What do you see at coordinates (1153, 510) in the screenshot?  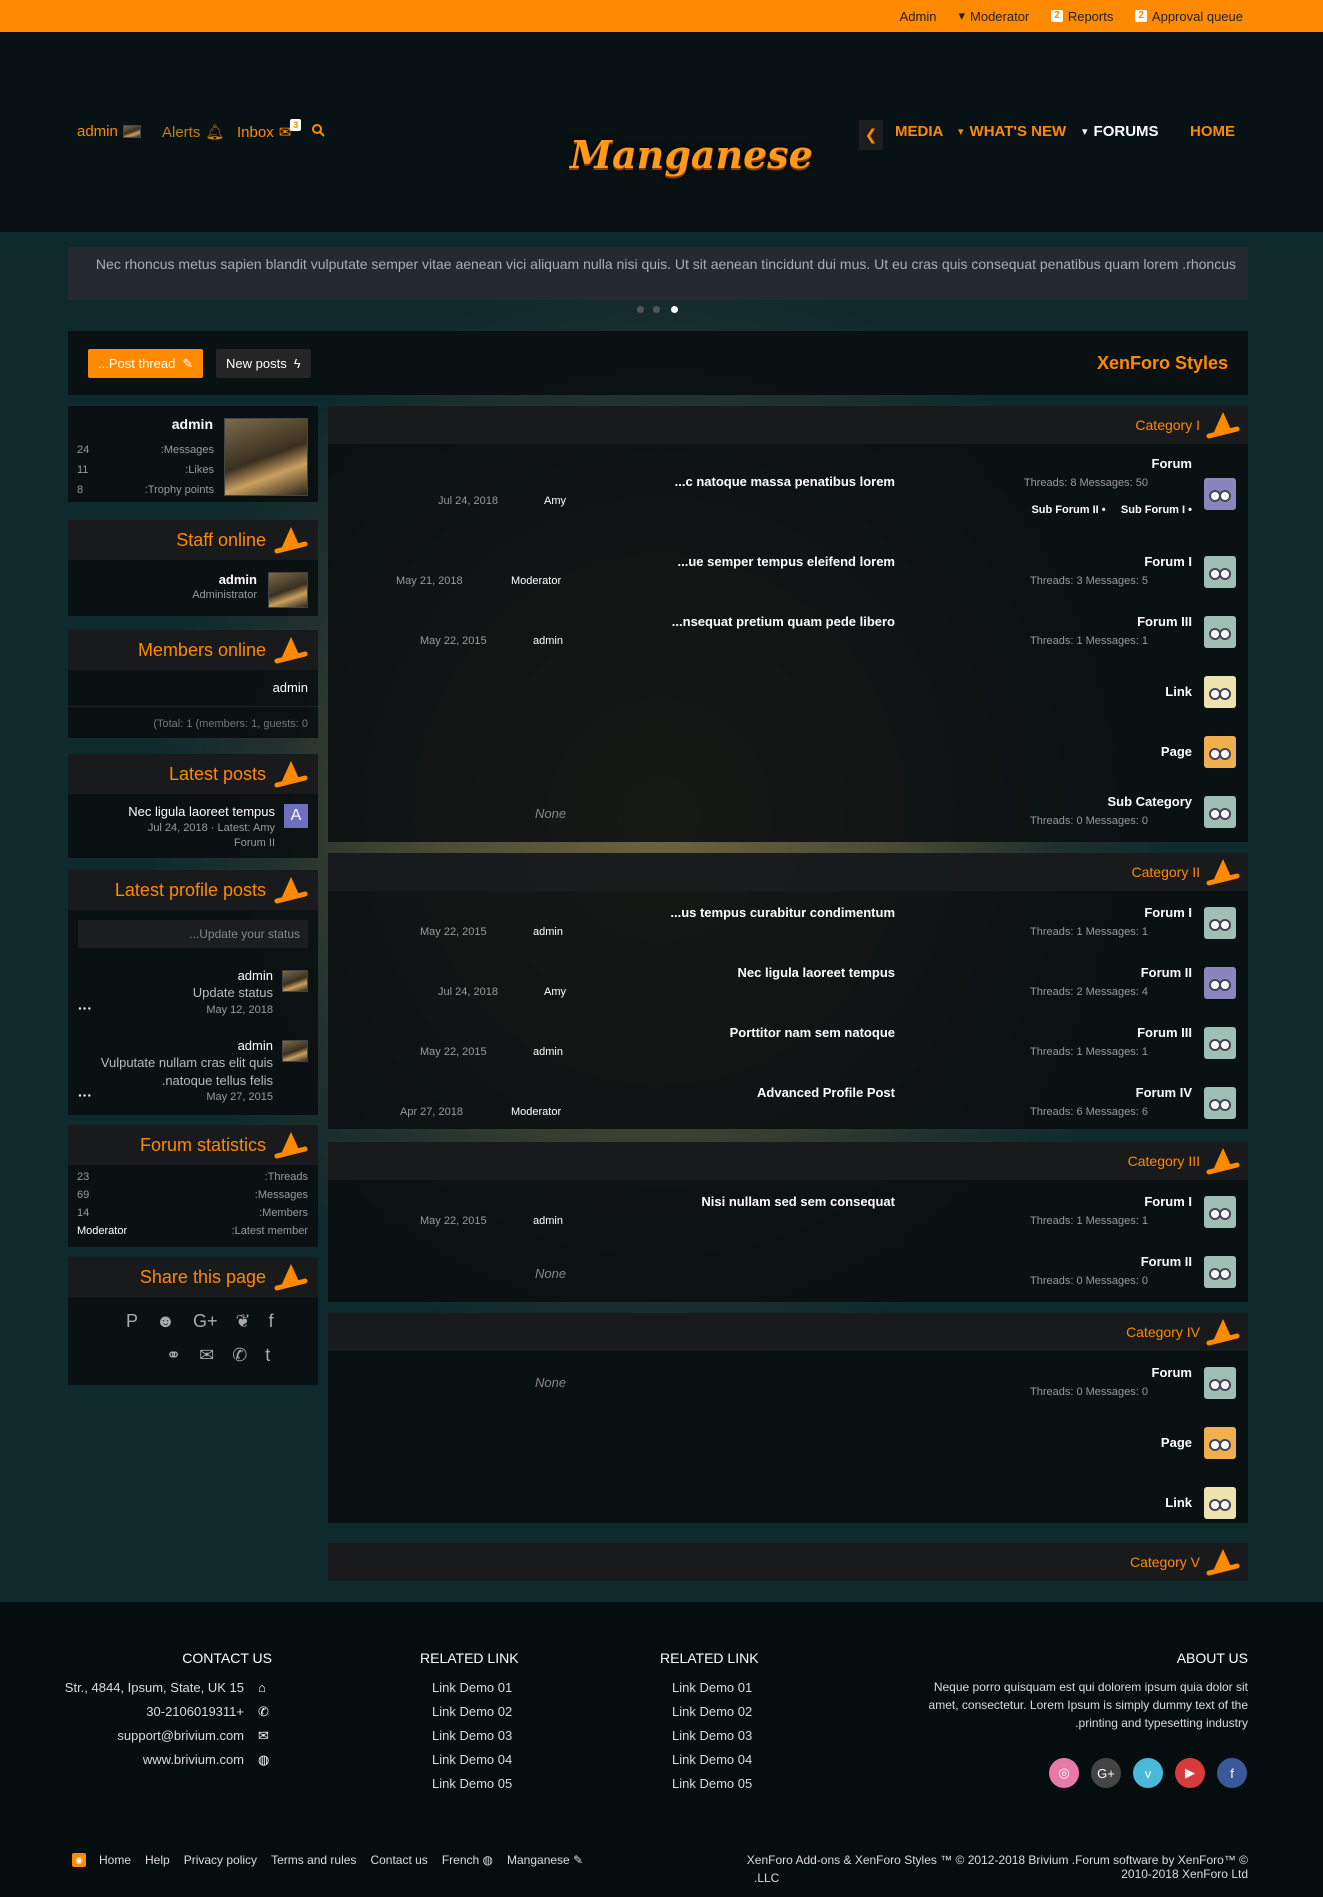 I see `subforum-link: Sub Forum I` at bounding box center [1153, 510].